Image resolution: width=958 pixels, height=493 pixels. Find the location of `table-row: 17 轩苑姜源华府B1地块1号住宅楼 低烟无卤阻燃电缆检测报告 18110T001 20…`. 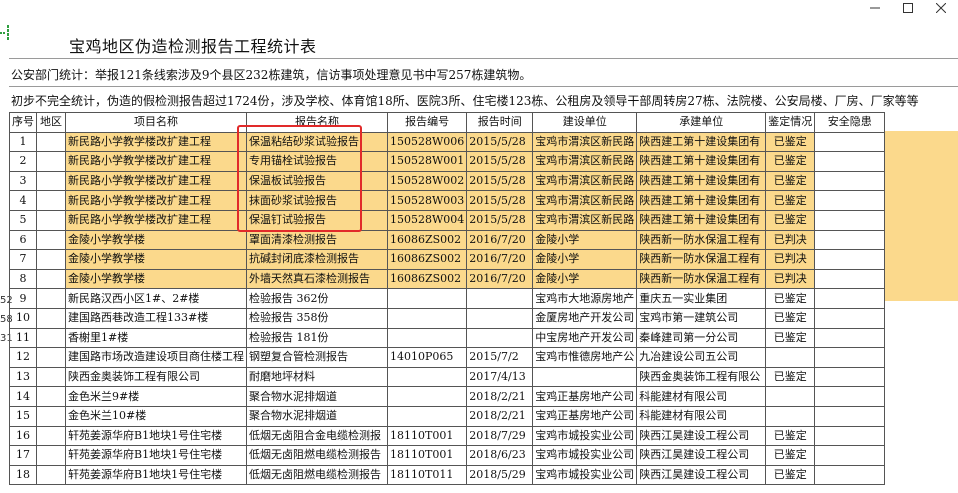

table-row: 17 轩苑姜源华府B1地块1号住宅楼 低烟无卤阻燃电缆检测报告 18110T001 20… is located at coordinates (447, 455).